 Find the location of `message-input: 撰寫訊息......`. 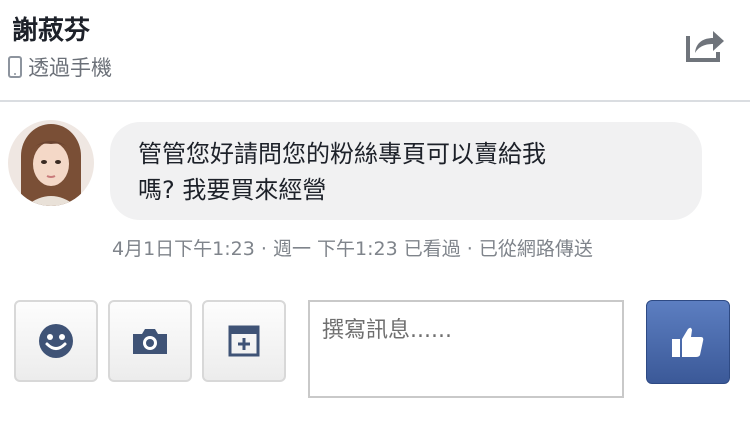

message-input: 撰寫訊息...... is located at coordinates (466, 349).